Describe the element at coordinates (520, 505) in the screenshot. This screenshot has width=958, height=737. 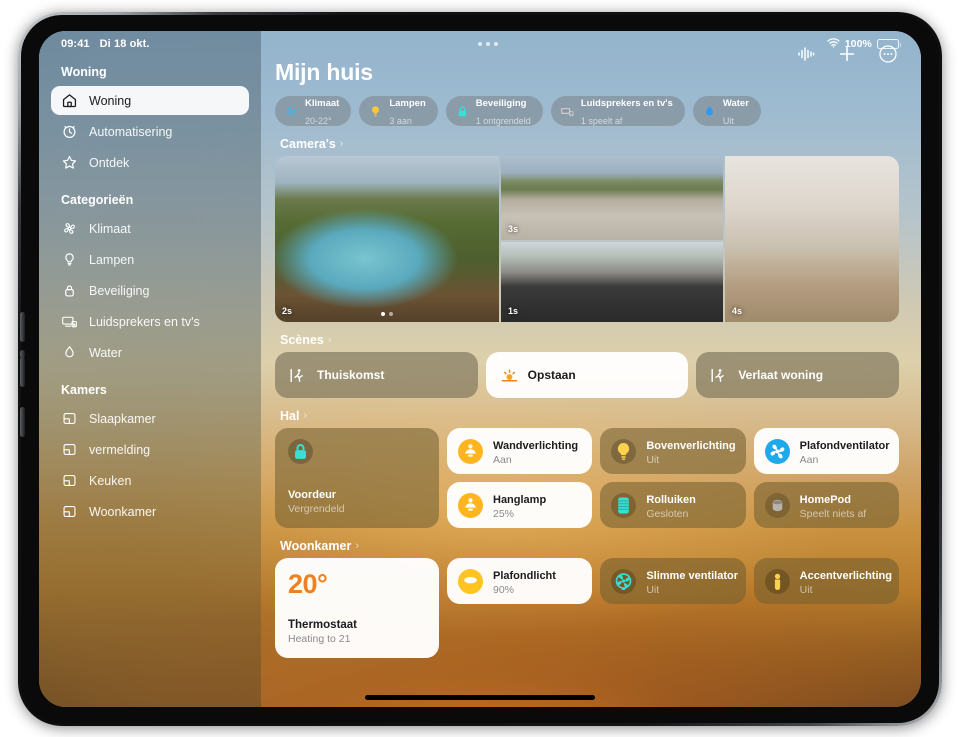
I see `device-tile-hanglamp: Hanglamp 25%` at that location.